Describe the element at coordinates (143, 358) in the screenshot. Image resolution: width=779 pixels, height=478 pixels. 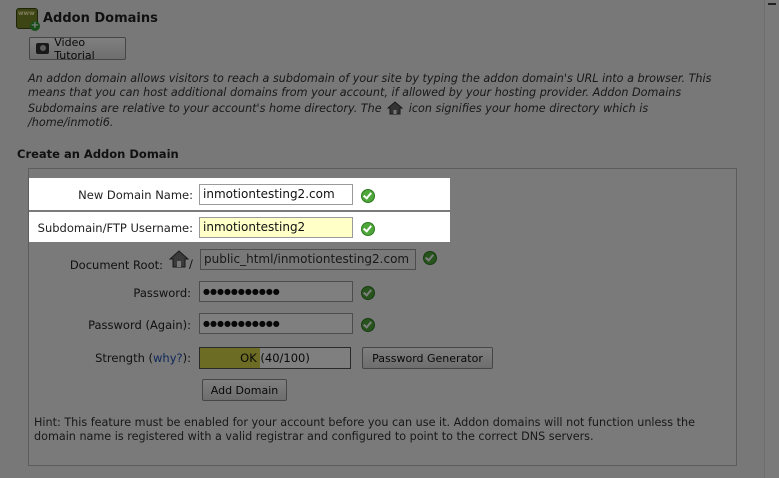
I see `strength-label: Strength (why?):` at that location.